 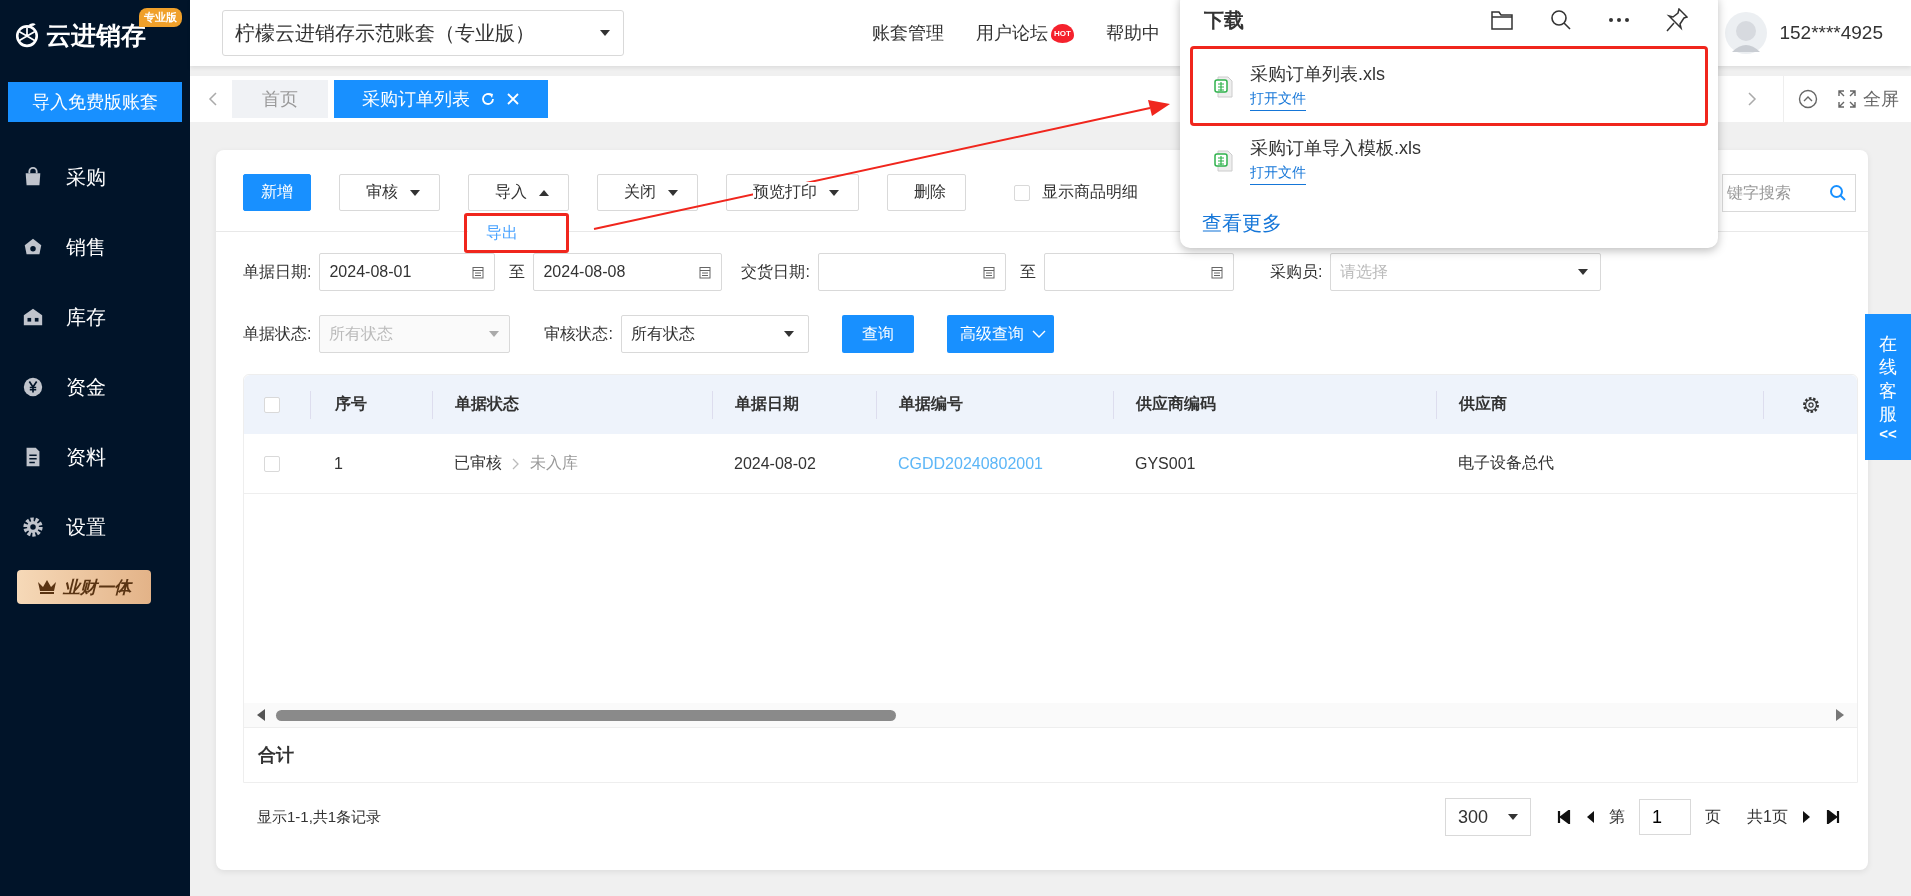 I want to click on sidebar-menu-item: 设置, so click(x=95, y=527).